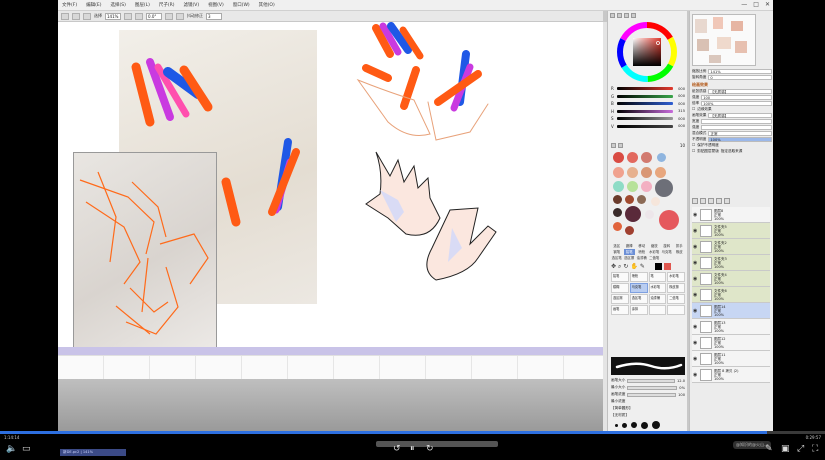 Image resolution: width=825 pixels, height=460 pixels. Describe the element at coordinates (638, 310) in the screenshot. I see `brush-slot: 涂抹` at that location.